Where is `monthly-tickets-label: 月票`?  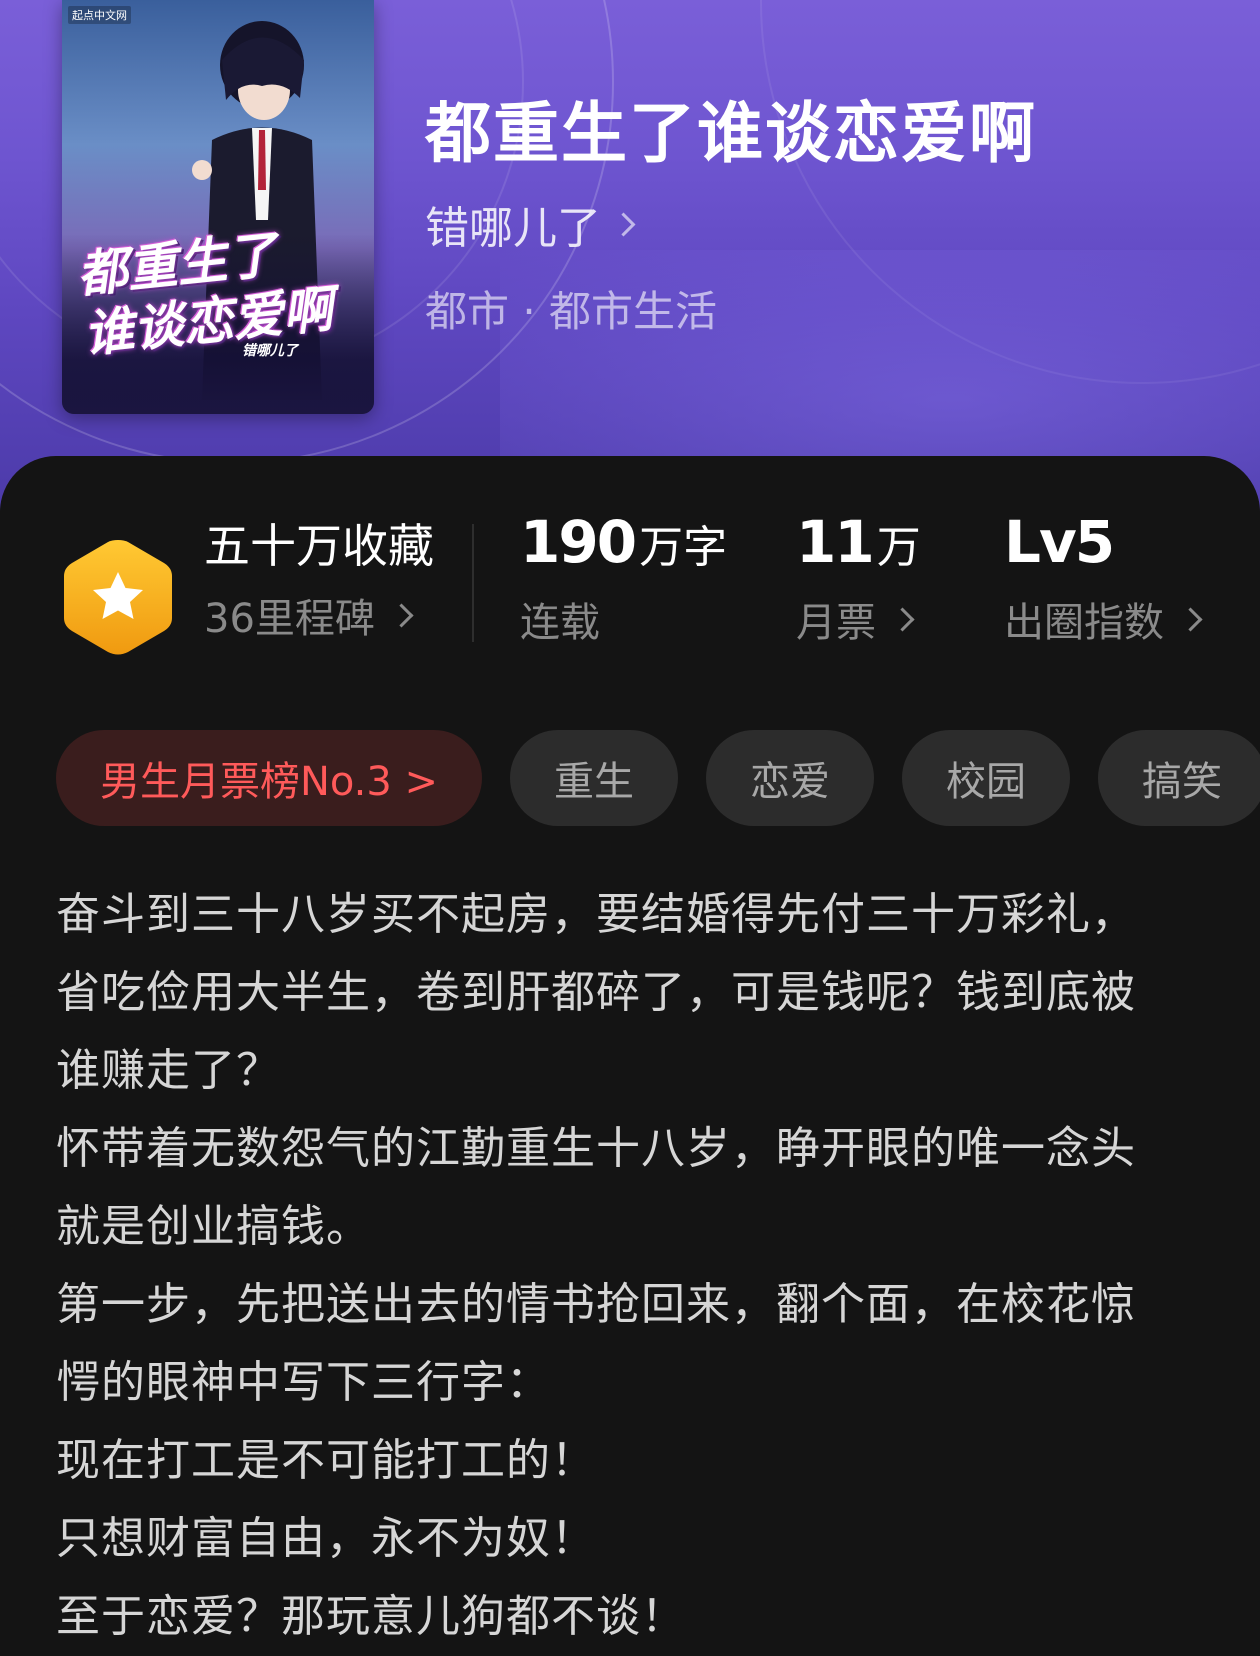
monthly-tickets-label: 月票 is located at coordinates (836, 623).